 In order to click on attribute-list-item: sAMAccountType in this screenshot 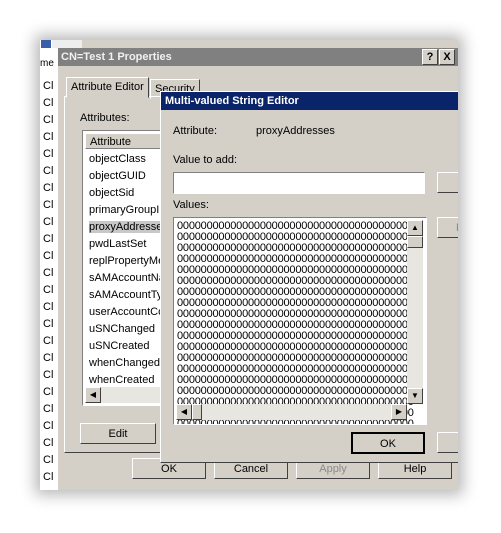, I will do `click(126, 295)`.